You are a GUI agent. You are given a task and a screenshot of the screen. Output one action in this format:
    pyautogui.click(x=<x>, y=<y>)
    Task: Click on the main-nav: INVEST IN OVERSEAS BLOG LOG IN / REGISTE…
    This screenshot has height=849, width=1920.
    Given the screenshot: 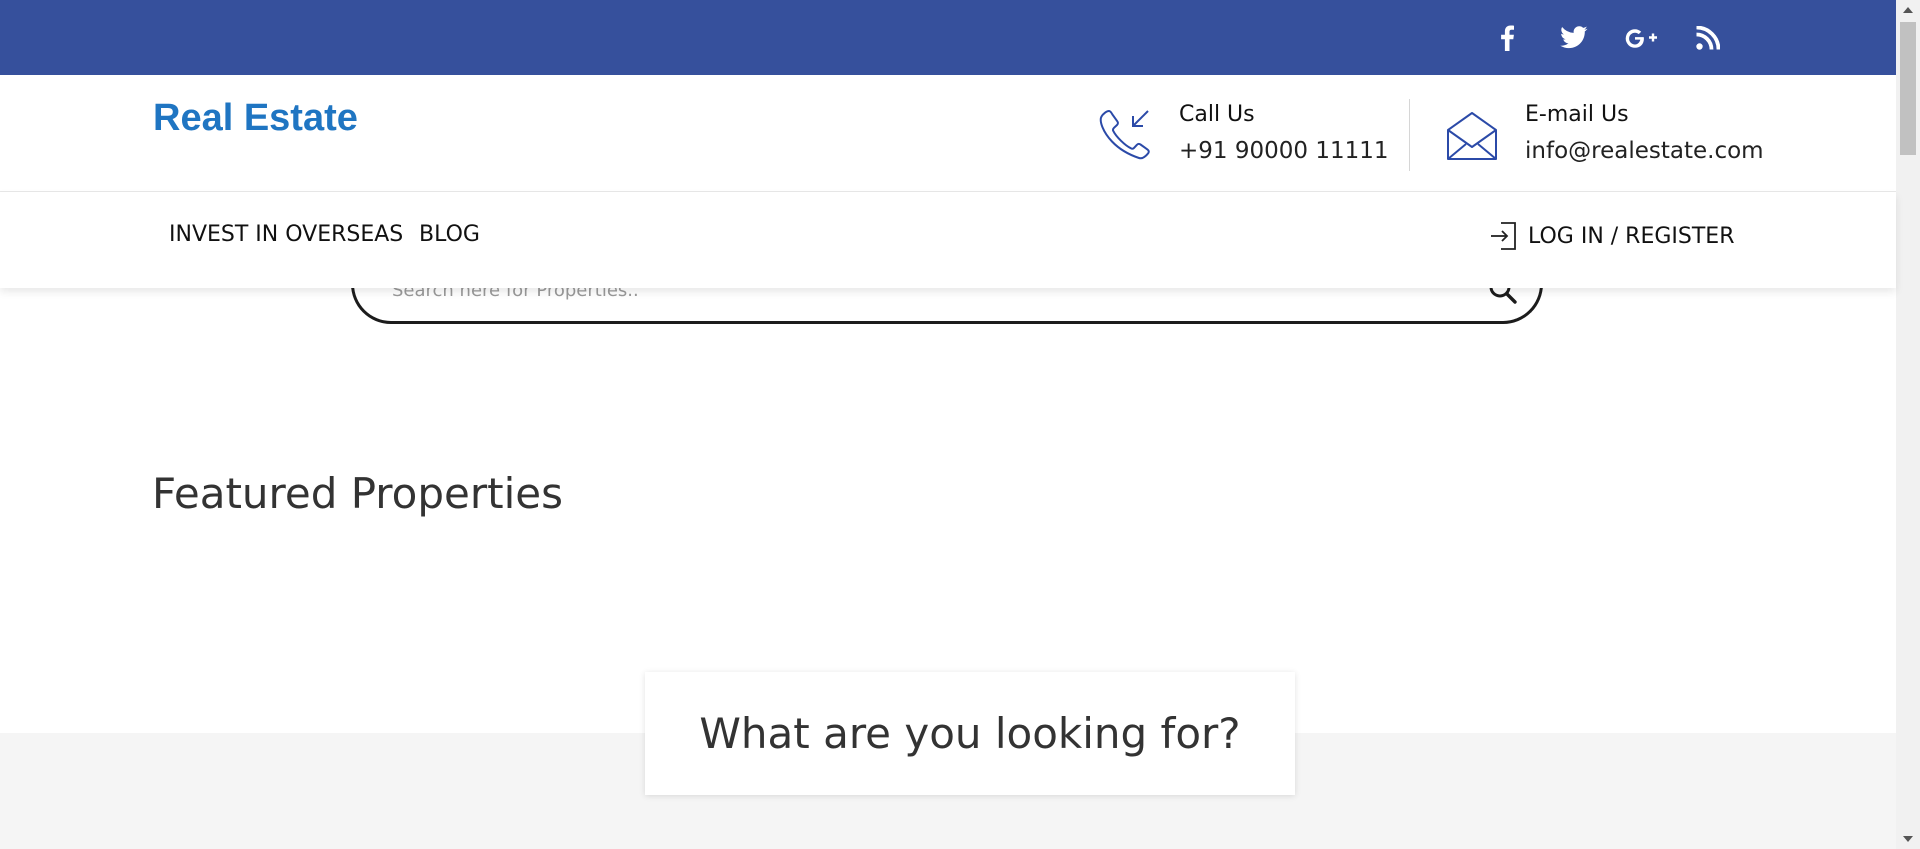 What is the action you would take?
    pyautogui.click(x=948, y=240)
    